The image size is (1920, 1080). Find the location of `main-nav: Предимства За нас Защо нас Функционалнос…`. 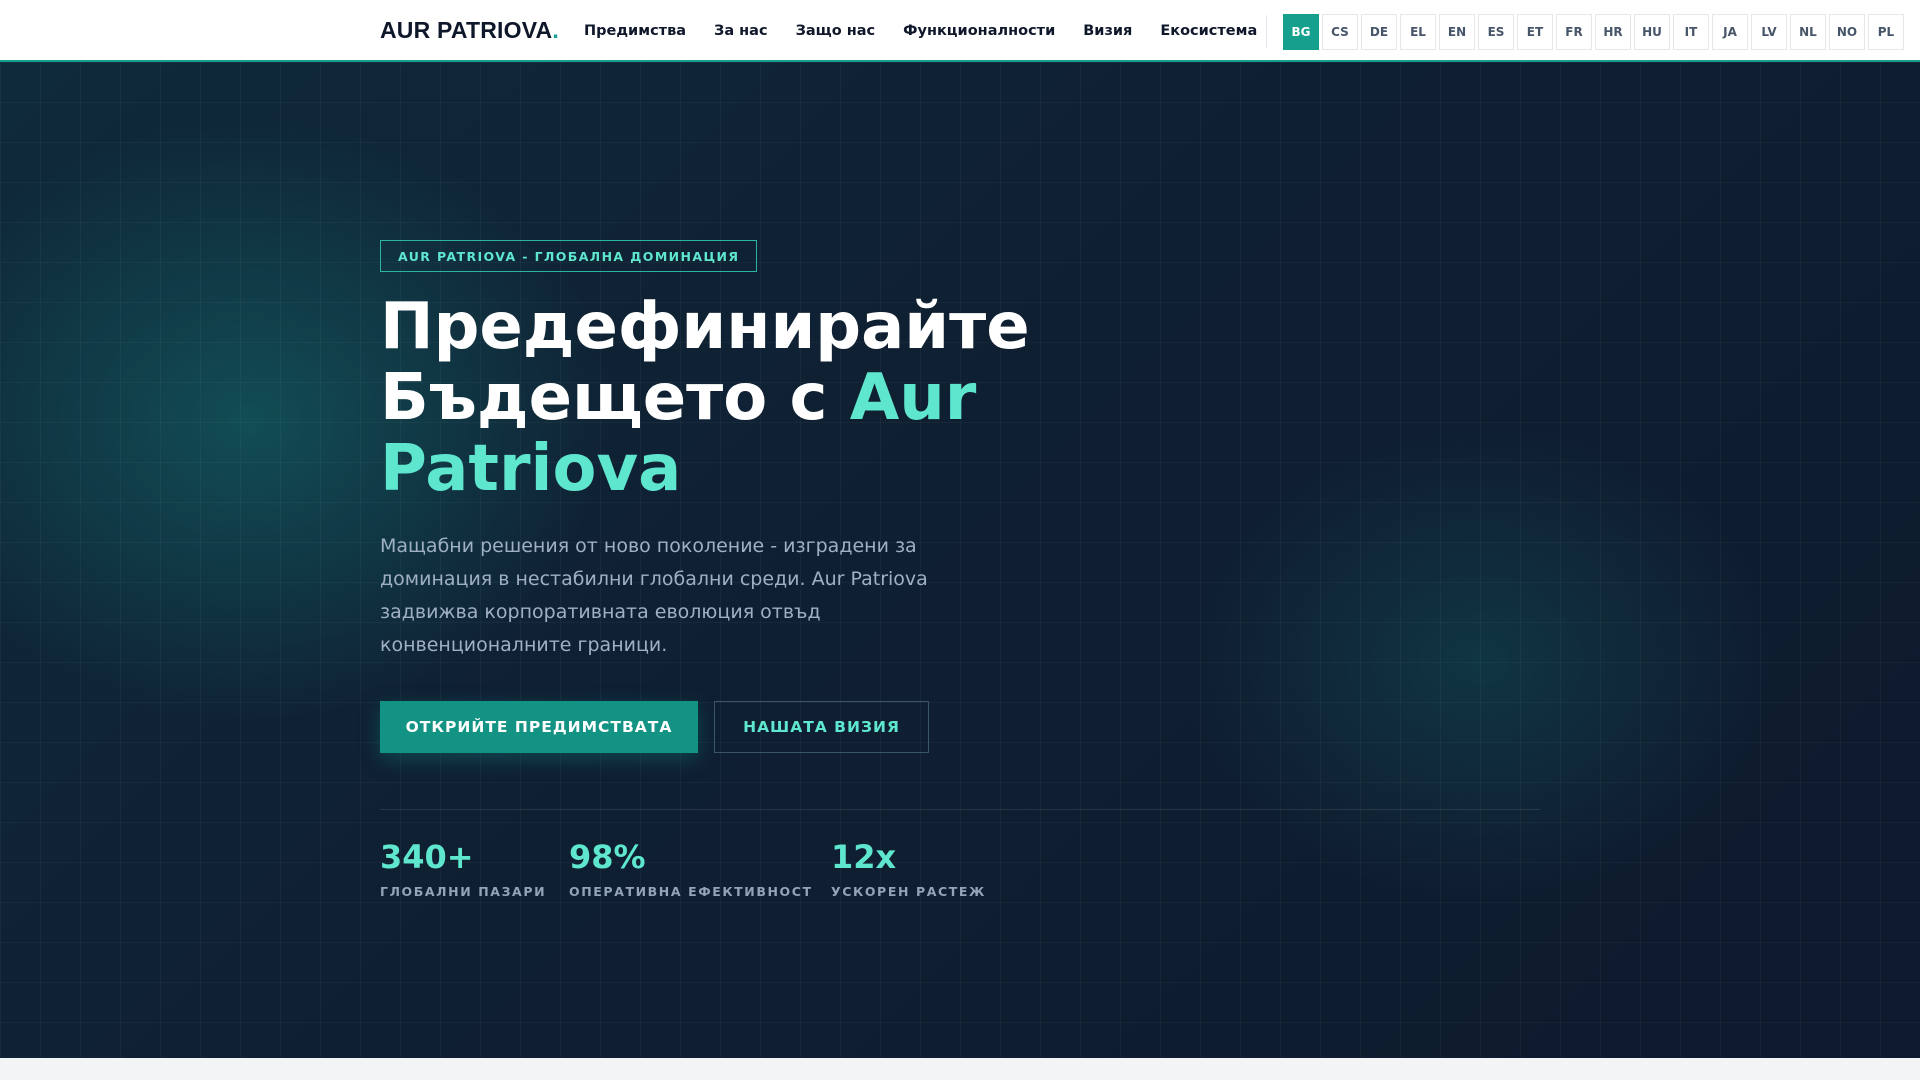

main-nav: Предимства За нас Защо нас Функционалнос… is located at coordinates (934, 31).